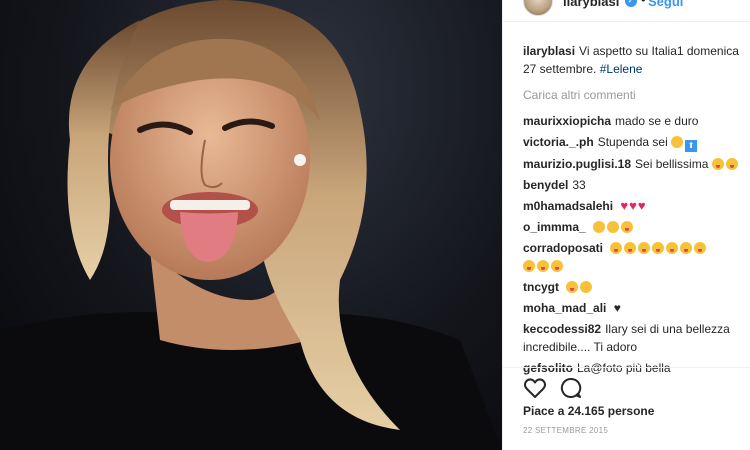 This screenshot has width=750, height=450. Describe the element at coordinates (636, 257) in the screenshot. I see `comment-item: corradoposati` at that location.